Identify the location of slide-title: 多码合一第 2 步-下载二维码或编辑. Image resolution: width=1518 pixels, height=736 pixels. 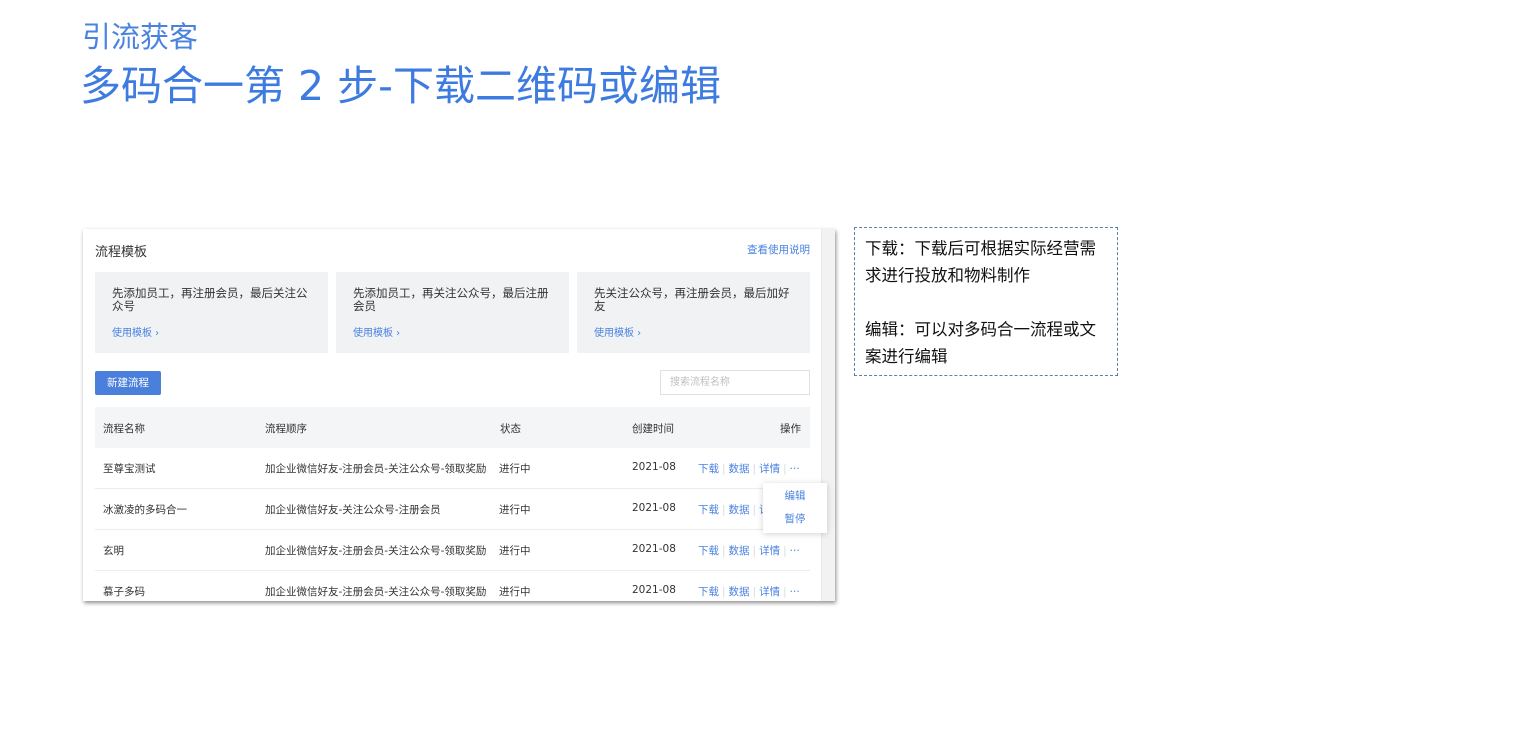
(400, 86).